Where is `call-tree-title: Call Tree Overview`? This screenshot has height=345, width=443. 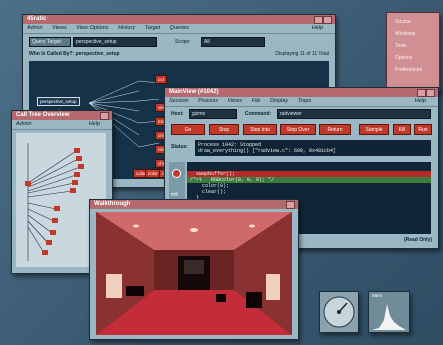 call-tree-title: Call Tree Overview is located at coordinates (43, 115).